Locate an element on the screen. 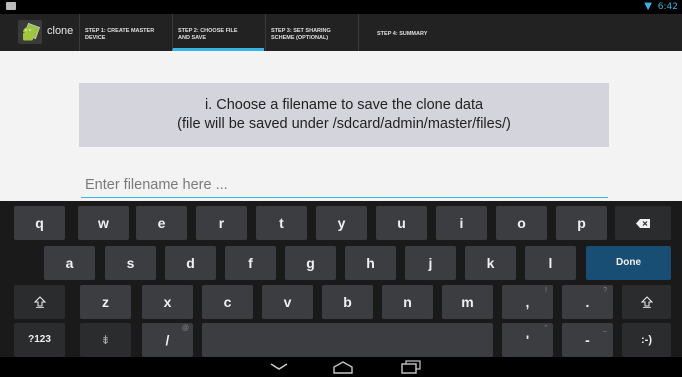  key-o: o is located at coordinates (521, 223).